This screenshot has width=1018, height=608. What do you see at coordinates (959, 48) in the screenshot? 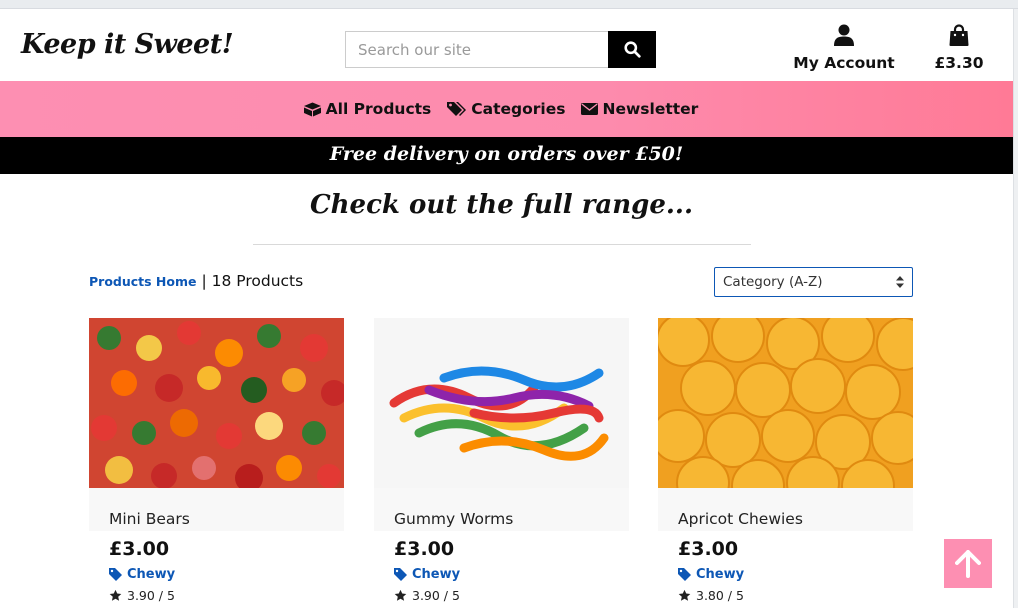
I see `shopping-bag-button: £3.30` at bounding box center [959, 48].